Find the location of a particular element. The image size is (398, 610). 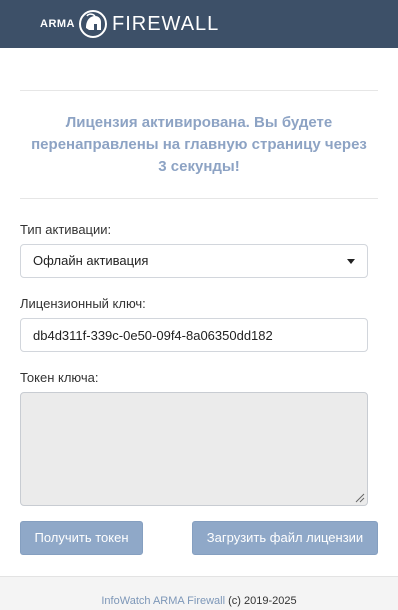

activation-type-label: Тип активации: is located at coordinates (66, 229).